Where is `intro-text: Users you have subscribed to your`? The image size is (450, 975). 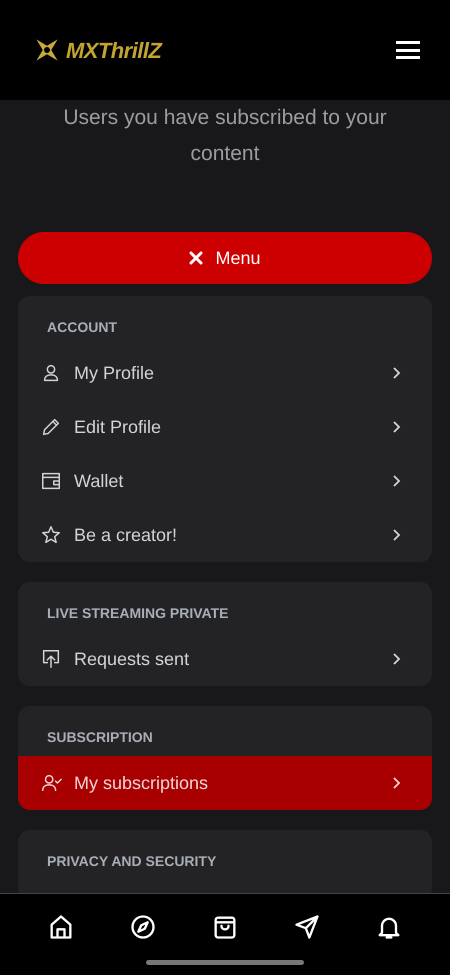
intro-text: Users you have subscribed to your is located at coordinates (225, 118).